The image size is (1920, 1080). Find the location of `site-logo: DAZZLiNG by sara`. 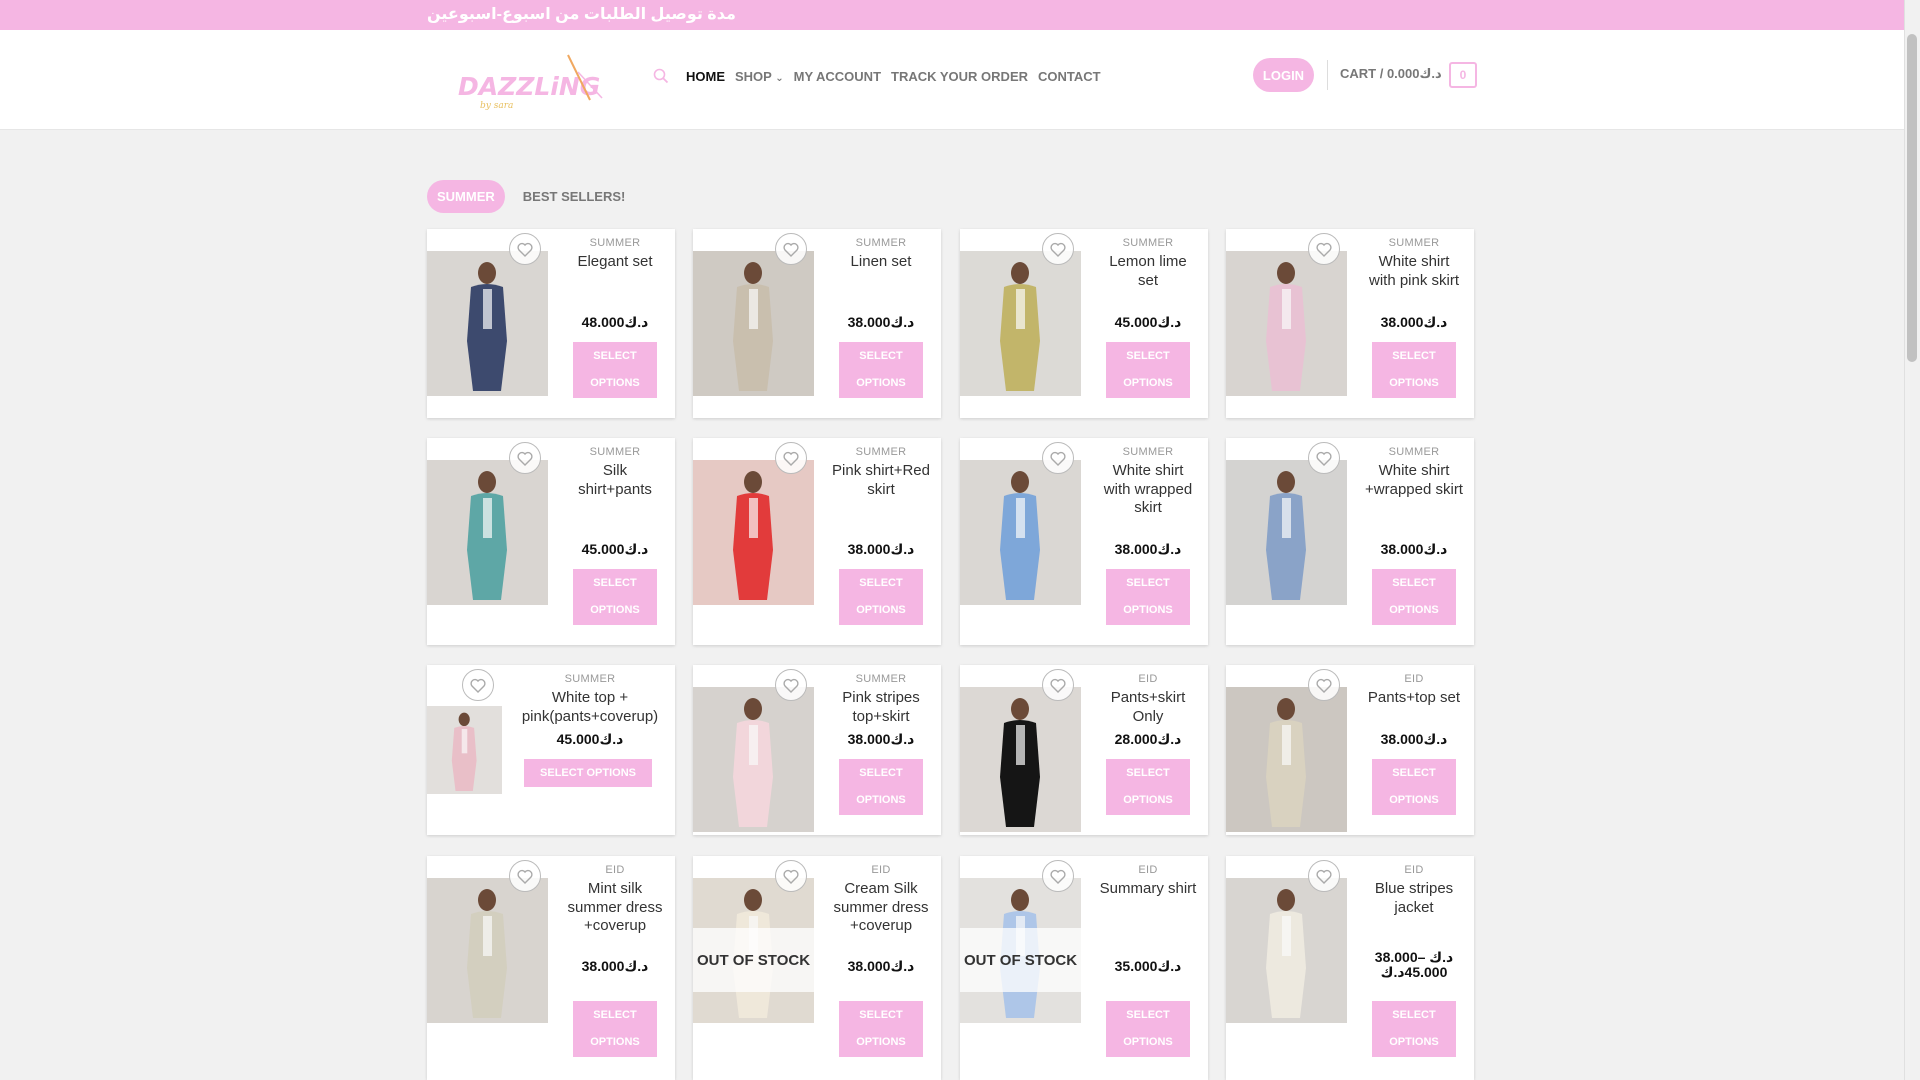

site-logo: DAZZLiNG by sara is located at coordinates (530, 85).